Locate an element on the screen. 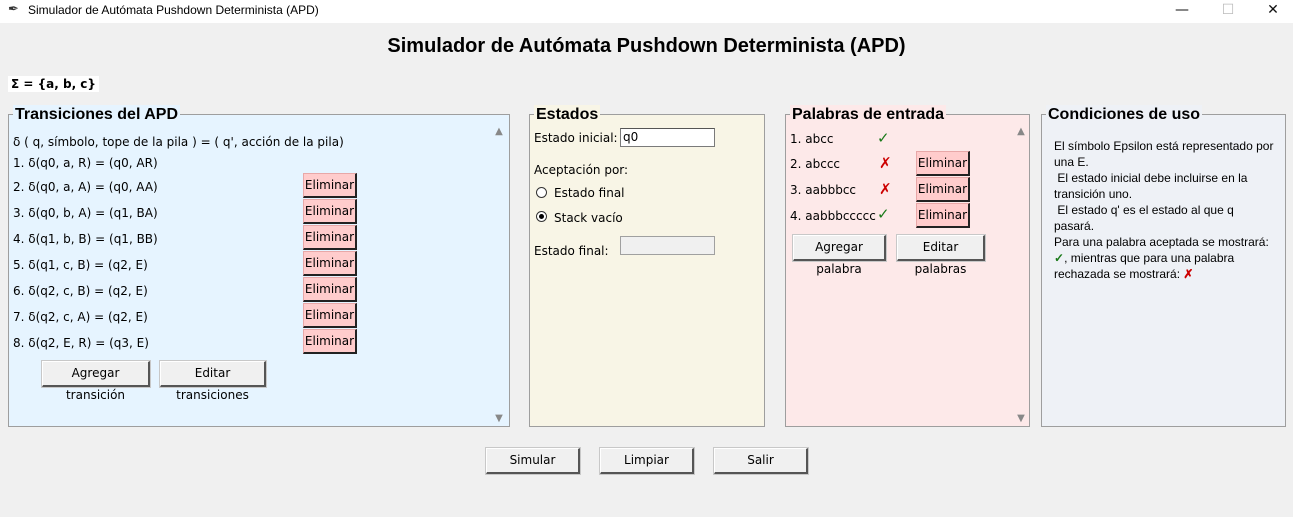 This screenshot has height=517, width=1293. alphabet-label: Σ = {a, b, c} is located at coordinates (53, 84).